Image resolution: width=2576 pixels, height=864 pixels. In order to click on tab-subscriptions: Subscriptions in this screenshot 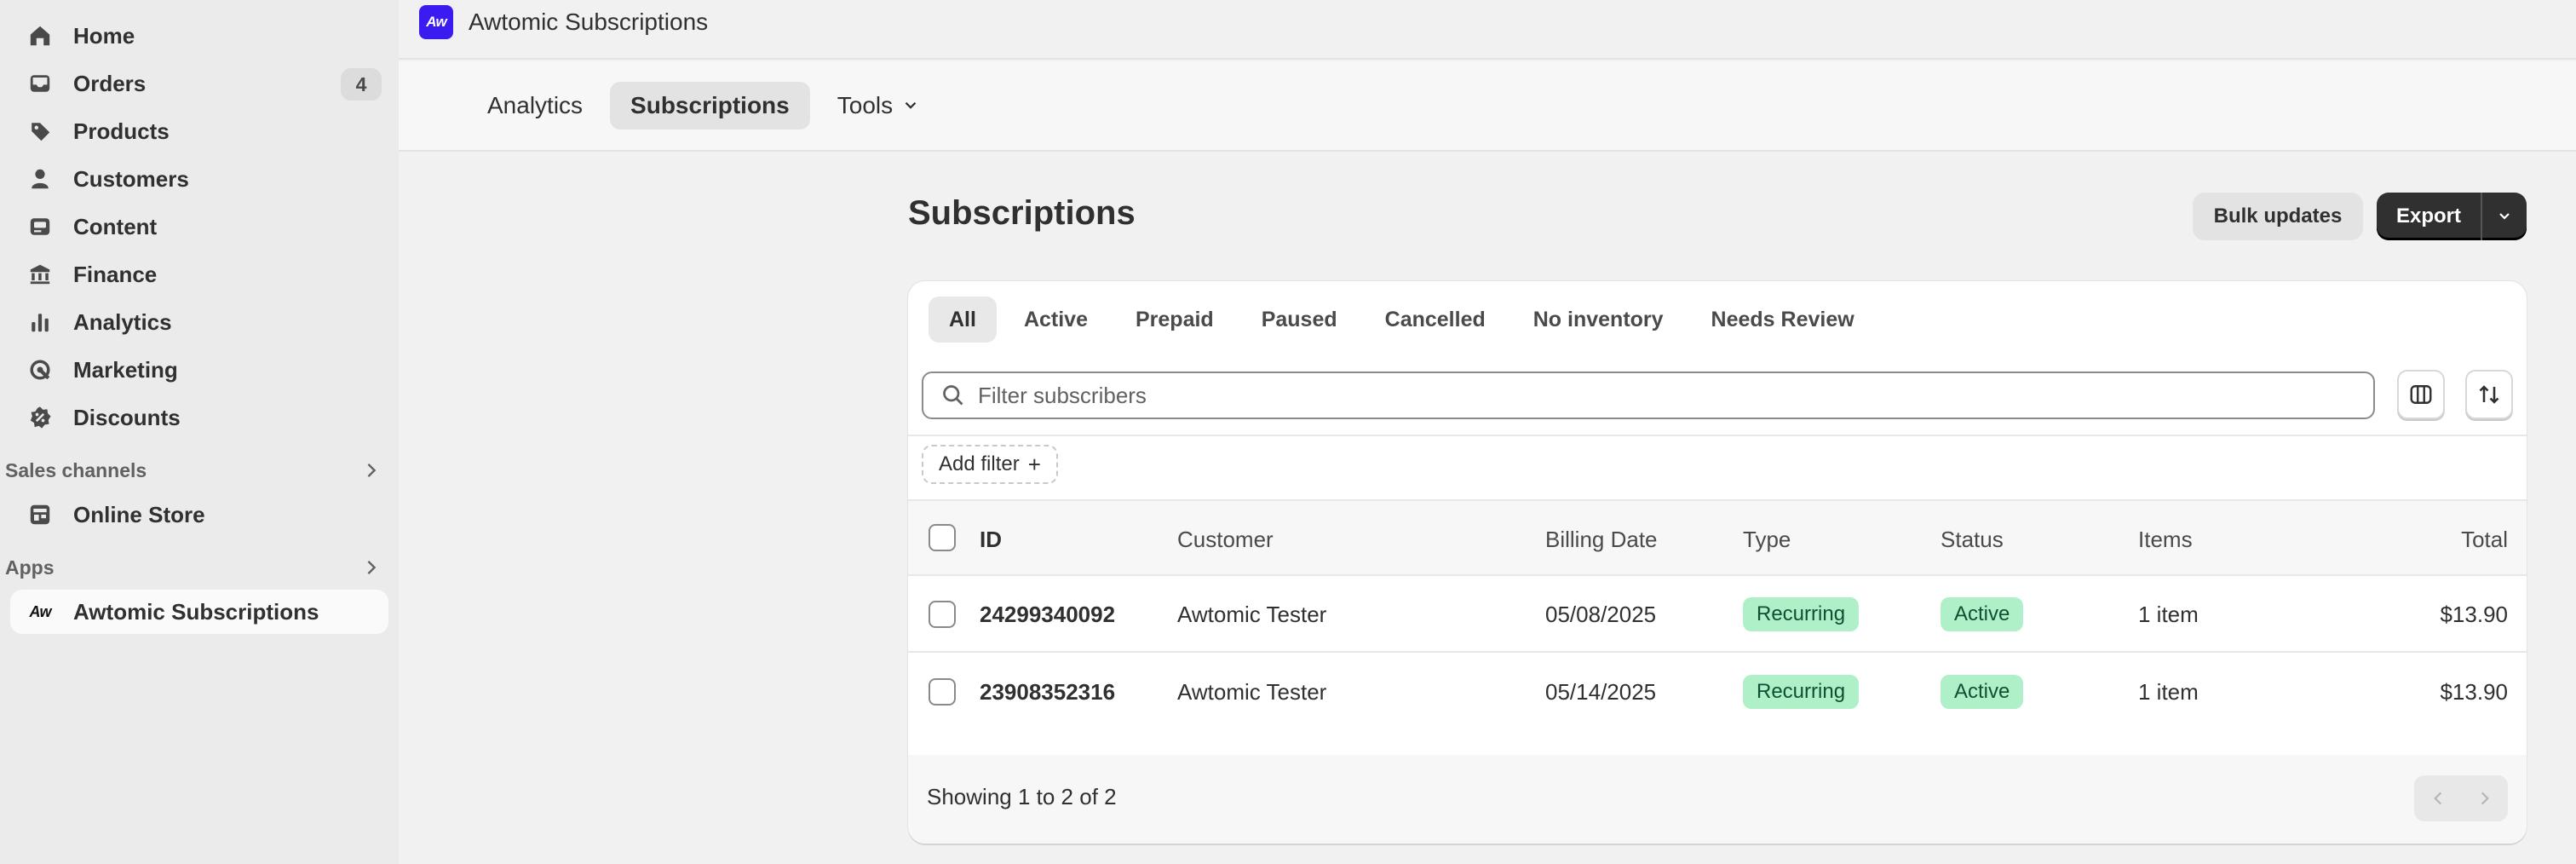, I will do `click(710, 106)`.